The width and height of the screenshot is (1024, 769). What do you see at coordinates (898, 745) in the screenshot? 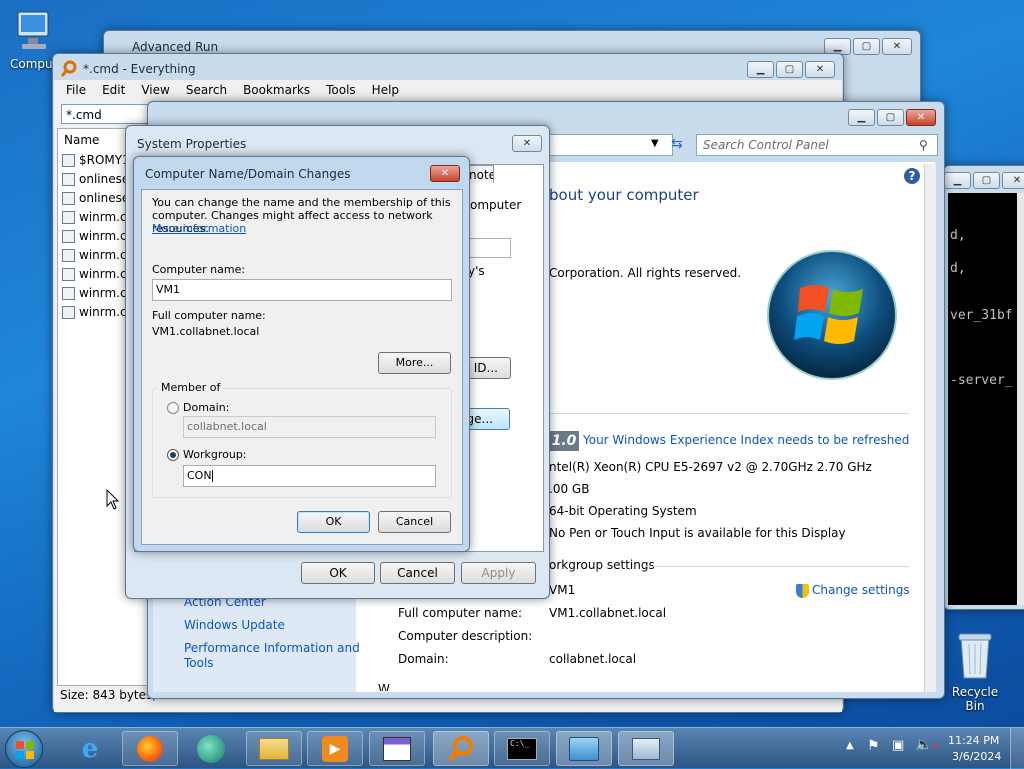
I see `network-icon: ▣` at bounding box center [898, 745].